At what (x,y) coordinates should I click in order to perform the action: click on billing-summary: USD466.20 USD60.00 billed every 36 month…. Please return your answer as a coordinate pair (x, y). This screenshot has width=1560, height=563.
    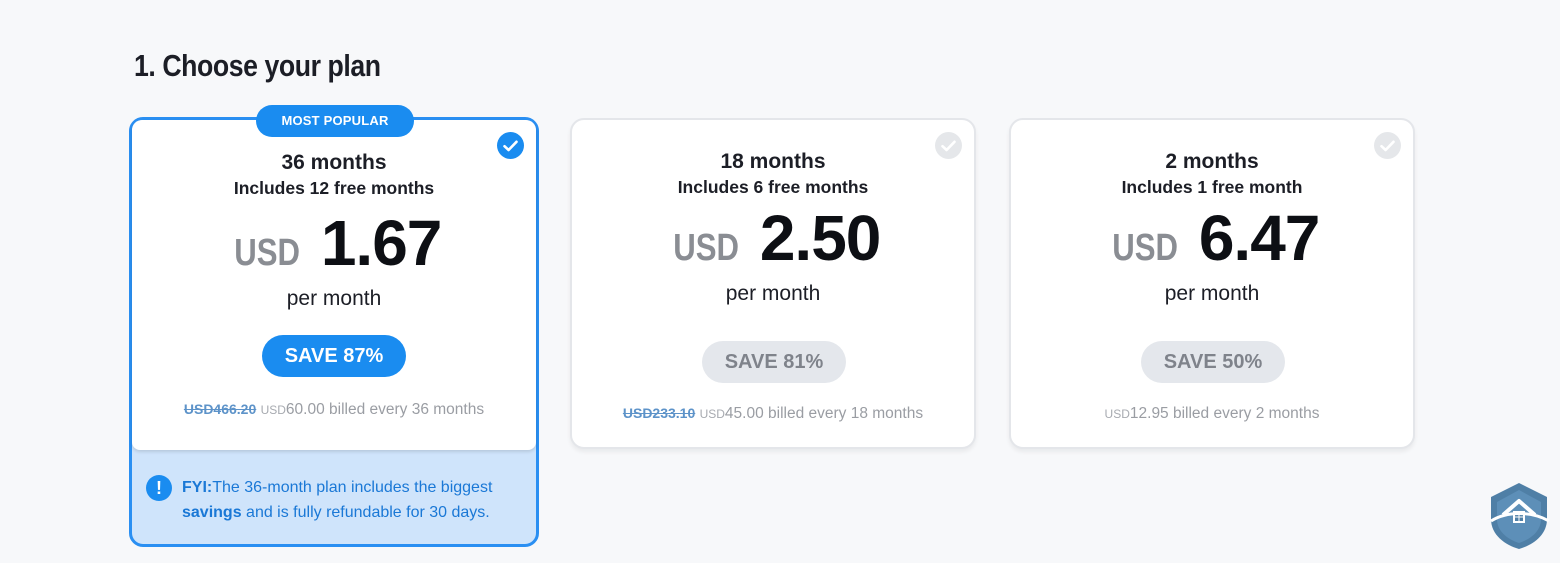
    Looking at the image, I should click on (334, 410).